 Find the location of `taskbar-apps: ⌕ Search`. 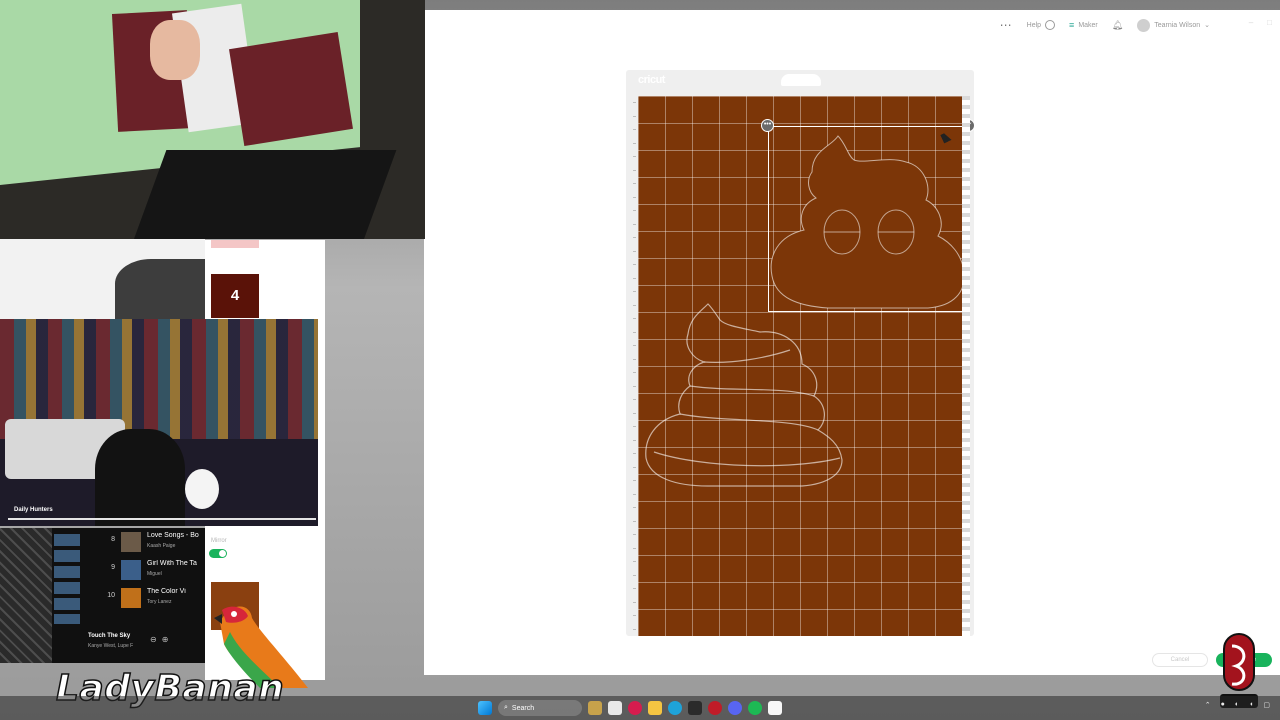

taskbar-apps: ⌕ Search is located at coordinates (630, 708).